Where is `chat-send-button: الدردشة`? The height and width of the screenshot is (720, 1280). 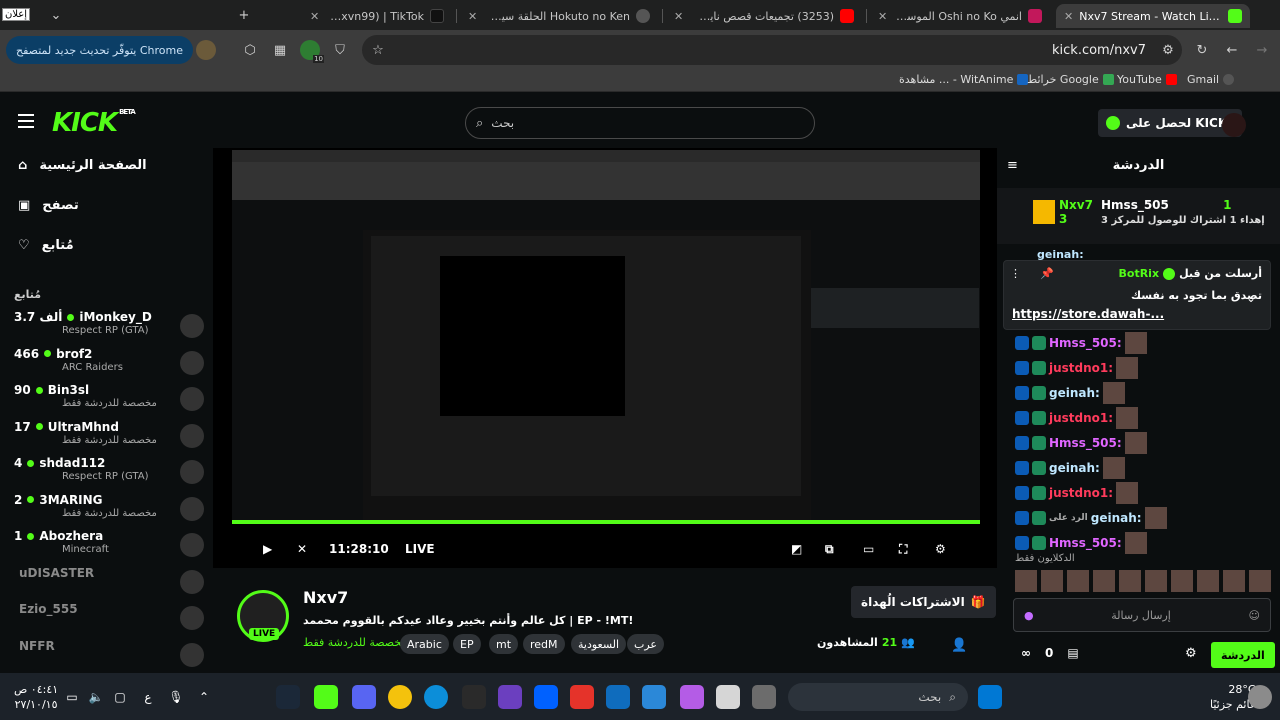
chat-send-button: الدردشة is located at coordinates (1243, 655).